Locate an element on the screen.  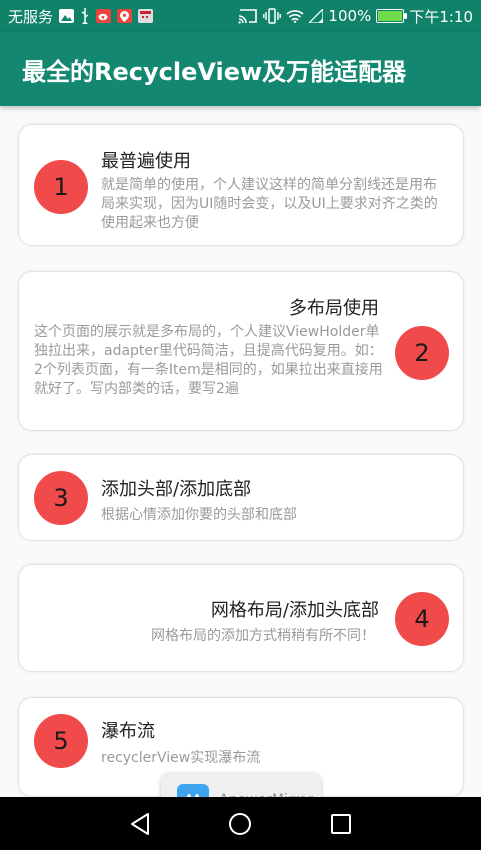
item-description: 网格布局的添加方式稍稍有所不同！ is located at coordinates (263, 636).